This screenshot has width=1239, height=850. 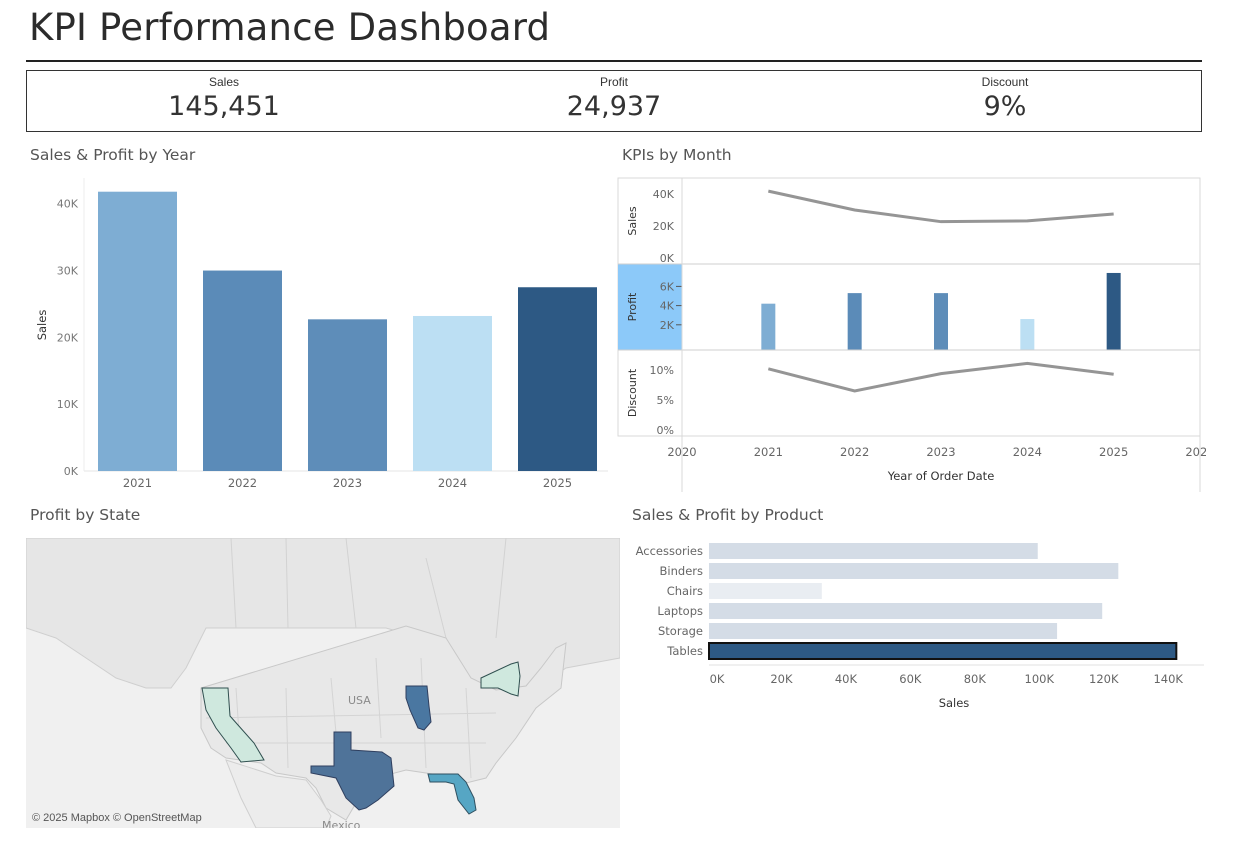 What do you see at coordinates (665, 430) in the screenshot?
I see `y-tick-label: 0%` at bounding box center [665, 430].